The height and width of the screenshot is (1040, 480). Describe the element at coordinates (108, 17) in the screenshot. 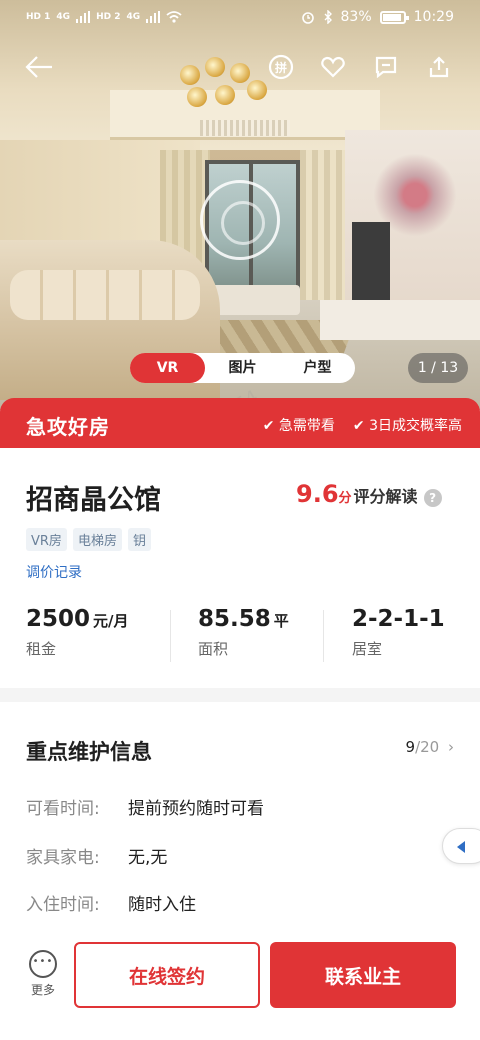

I see `sim2-label: HD 2` at that location.